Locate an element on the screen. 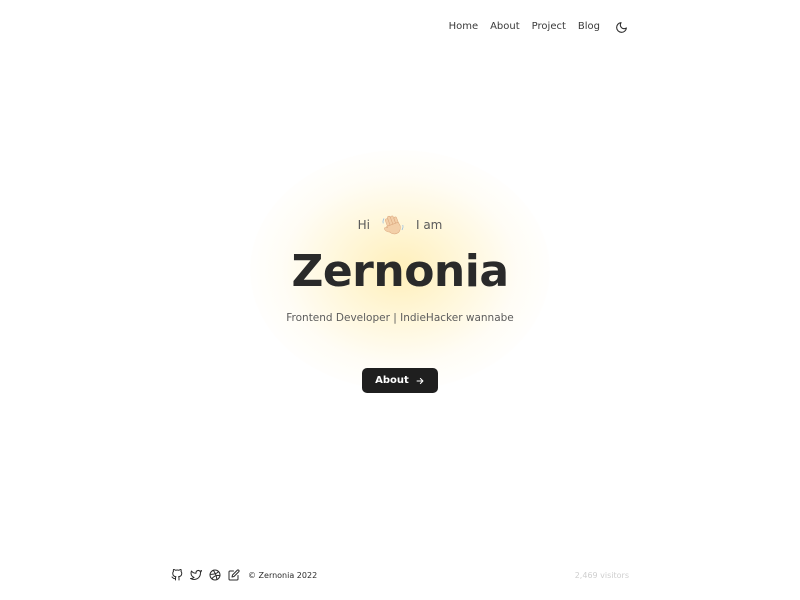 The image size is (800, 600). github-link is located at coordinates (177, 575).